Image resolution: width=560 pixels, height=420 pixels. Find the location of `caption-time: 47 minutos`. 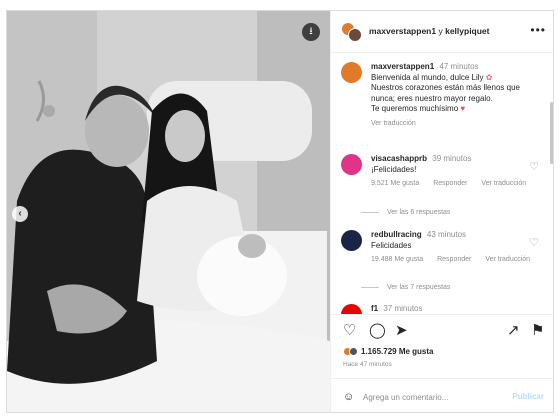

caption-time: 47 minutos is located at coordinates (459, 66).